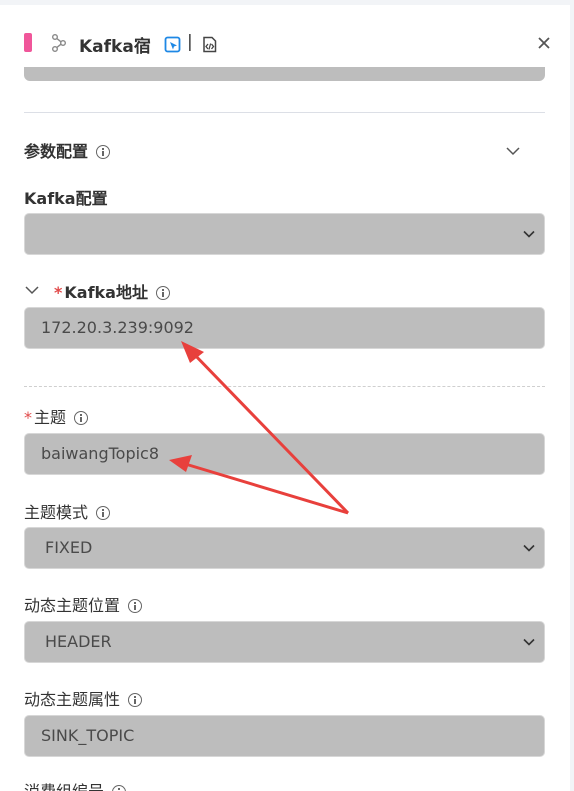 Image resolution: width=574 pixels, height=791 pixels. Describe the element at coordinates (28, 42) in the screenshot. I see `accent-bar` at that location.